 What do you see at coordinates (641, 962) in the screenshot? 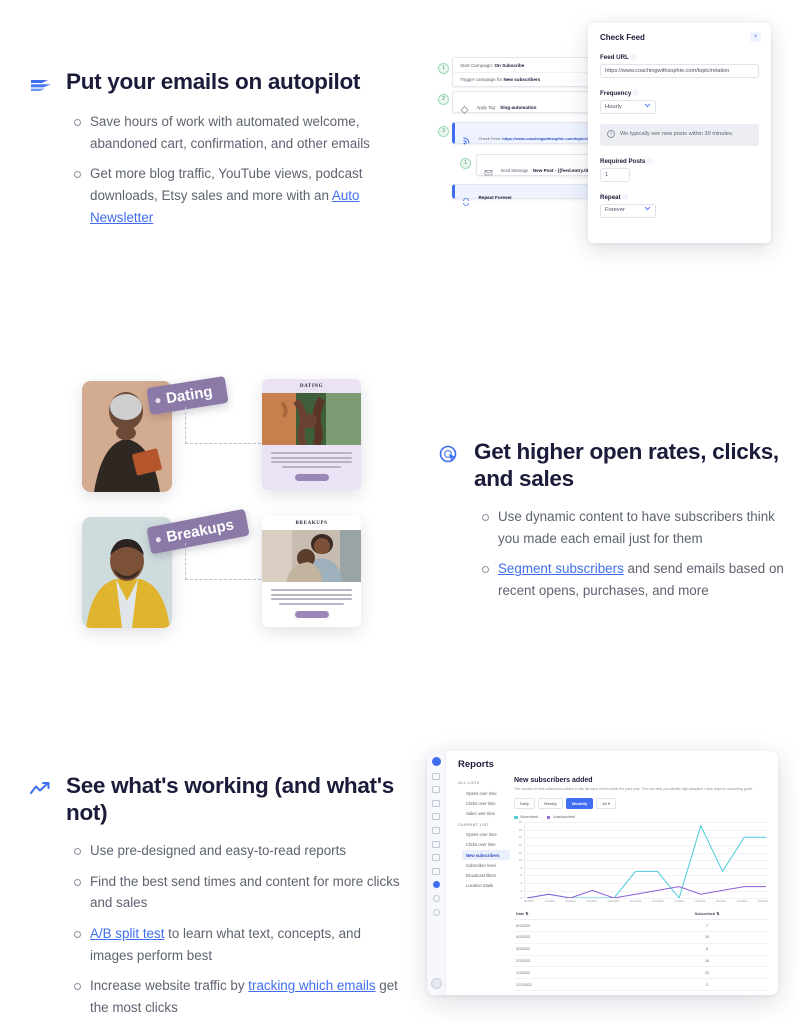
I see `table-row: 2/1/2023 16` at bounding box center [641, 962].